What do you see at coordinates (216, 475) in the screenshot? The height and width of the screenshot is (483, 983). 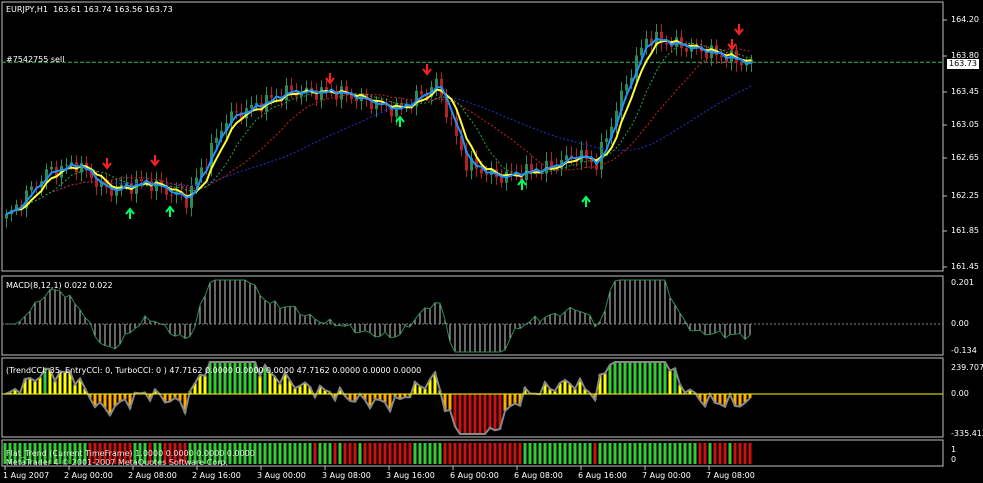 I see `time-axis-label: 2 Aug 16:00` at bounding box center [216, 475].